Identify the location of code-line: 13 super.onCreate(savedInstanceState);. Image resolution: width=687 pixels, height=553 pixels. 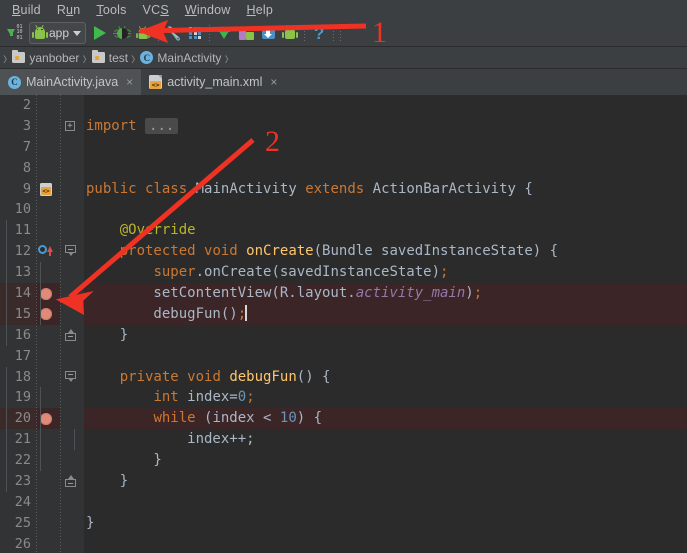
(343, 273).